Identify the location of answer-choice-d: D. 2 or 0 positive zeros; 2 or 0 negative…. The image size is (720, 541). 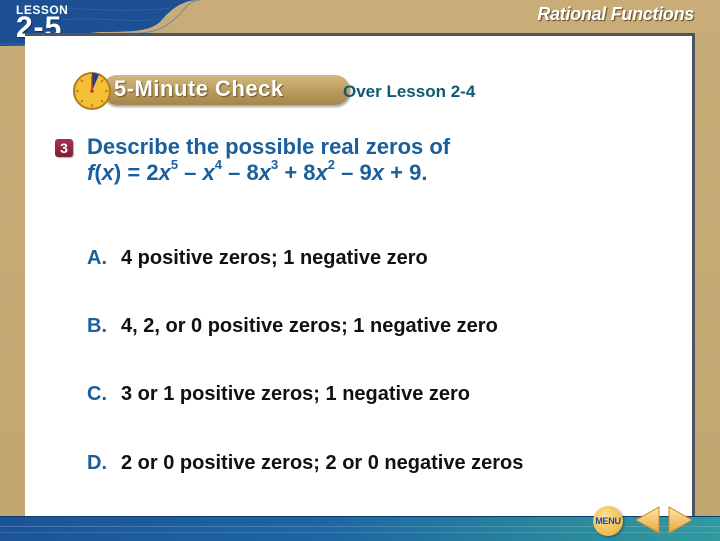
(305, 463).